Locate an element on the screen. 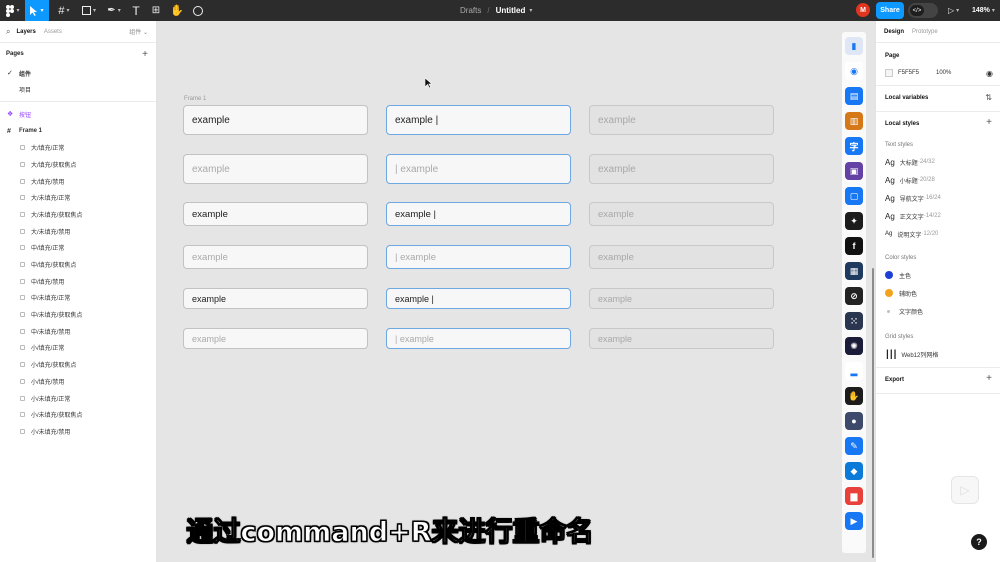  tab-layers: Layers is located at coordinates (25, 32).